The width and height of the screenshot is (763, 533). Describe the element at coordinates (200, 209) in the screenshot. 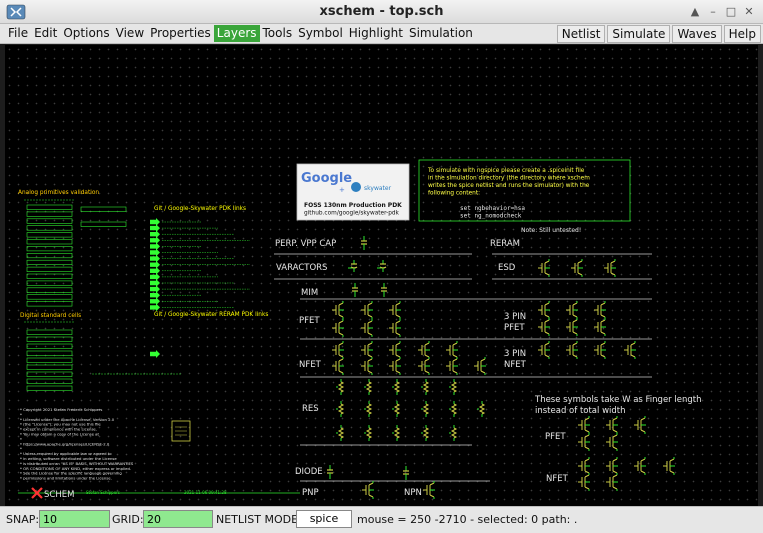

I see `git-links-title: Git / Google-Skywater PDK links` at that location.